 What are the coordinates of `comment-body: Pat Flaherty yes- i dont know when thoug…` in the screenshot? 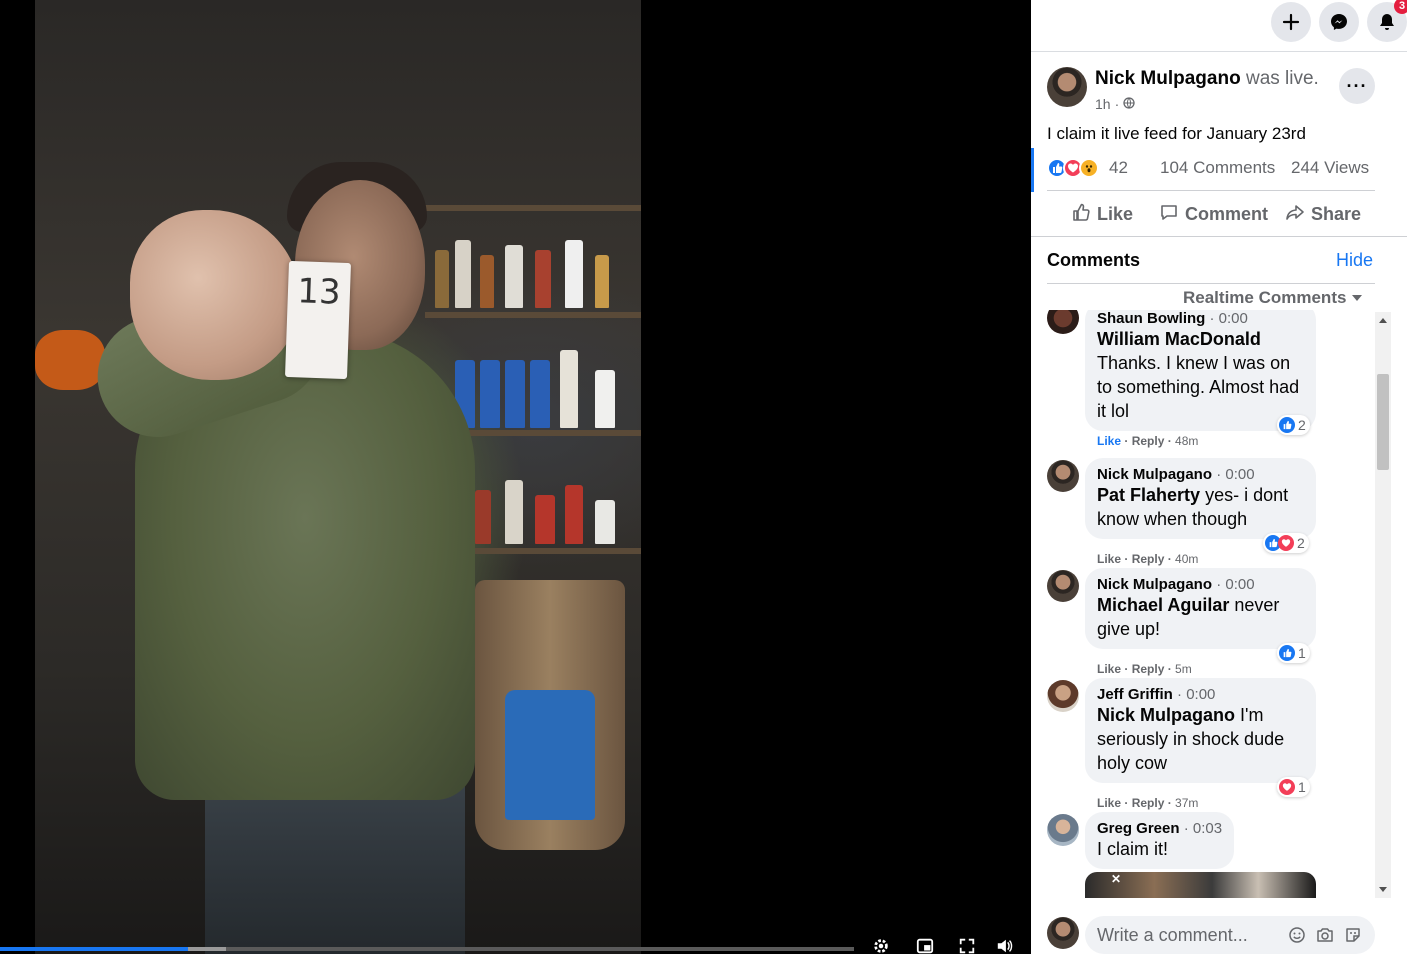 It's located at (1200, 507).